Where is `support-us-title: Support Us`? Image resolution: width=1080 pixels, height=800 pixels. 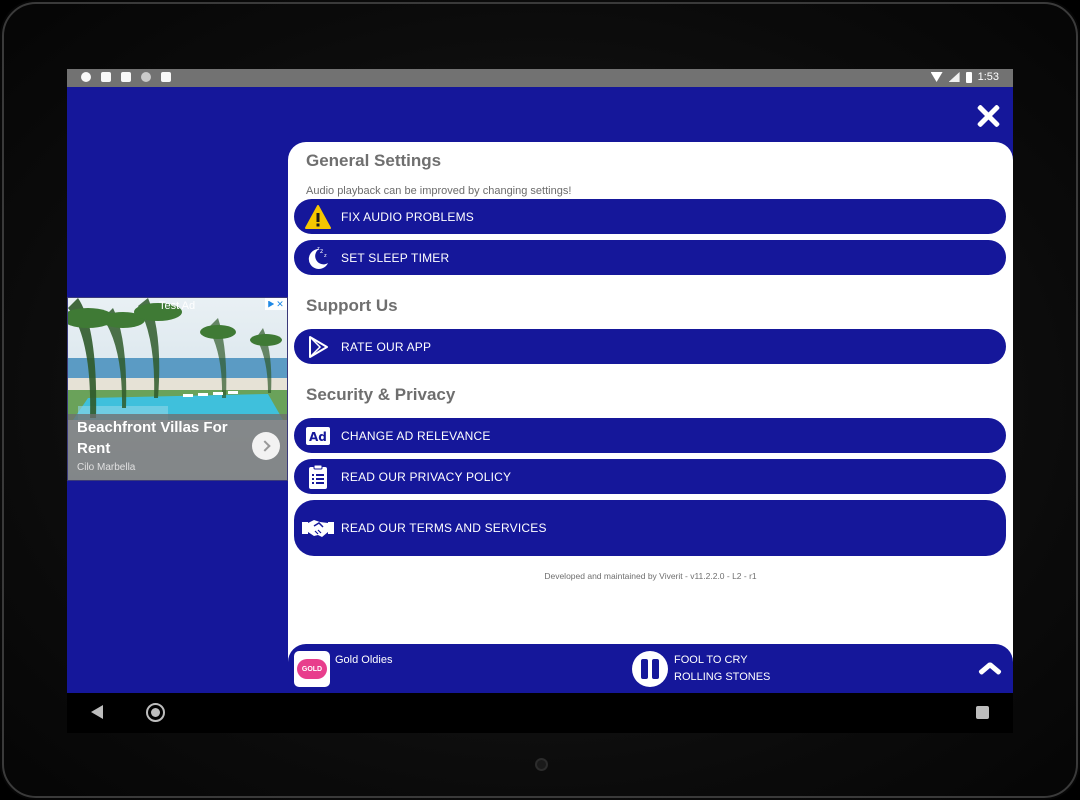 support-us-title: Support Us is located at coordinates (352, 305).